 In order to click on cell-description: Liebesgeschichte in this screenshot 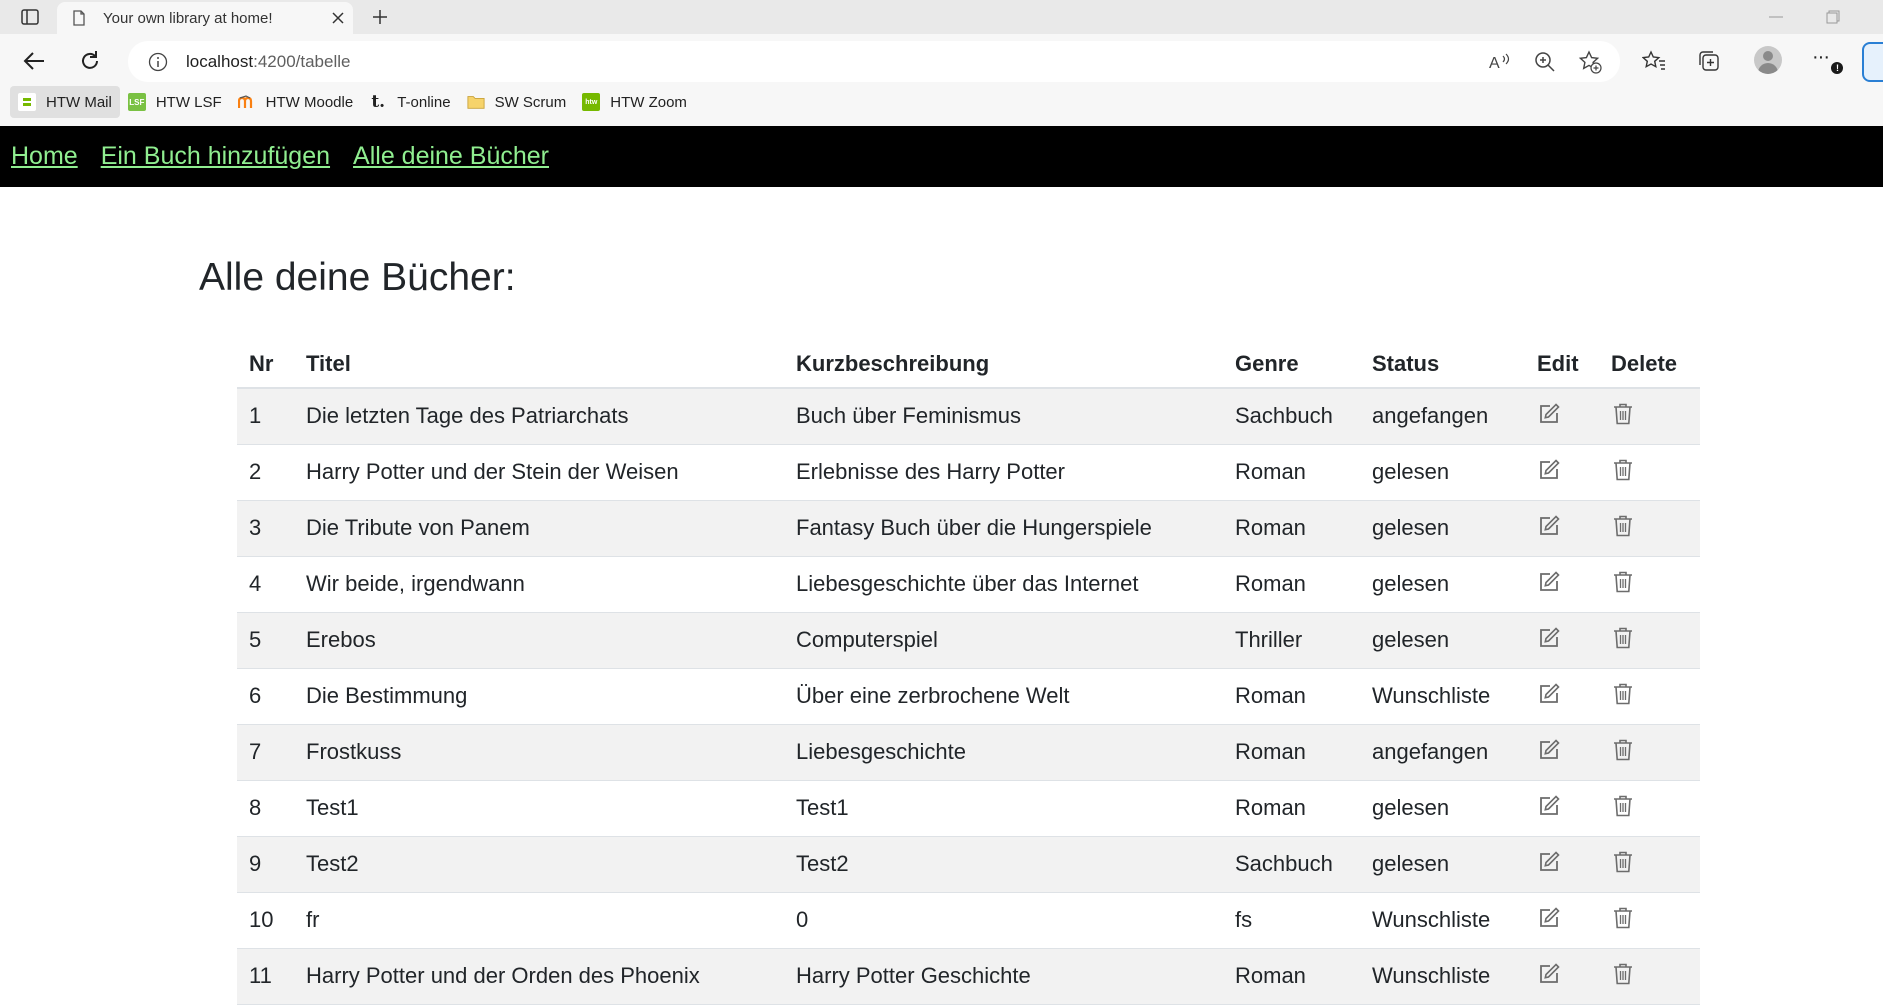, I will do `click(1003, 752)`.